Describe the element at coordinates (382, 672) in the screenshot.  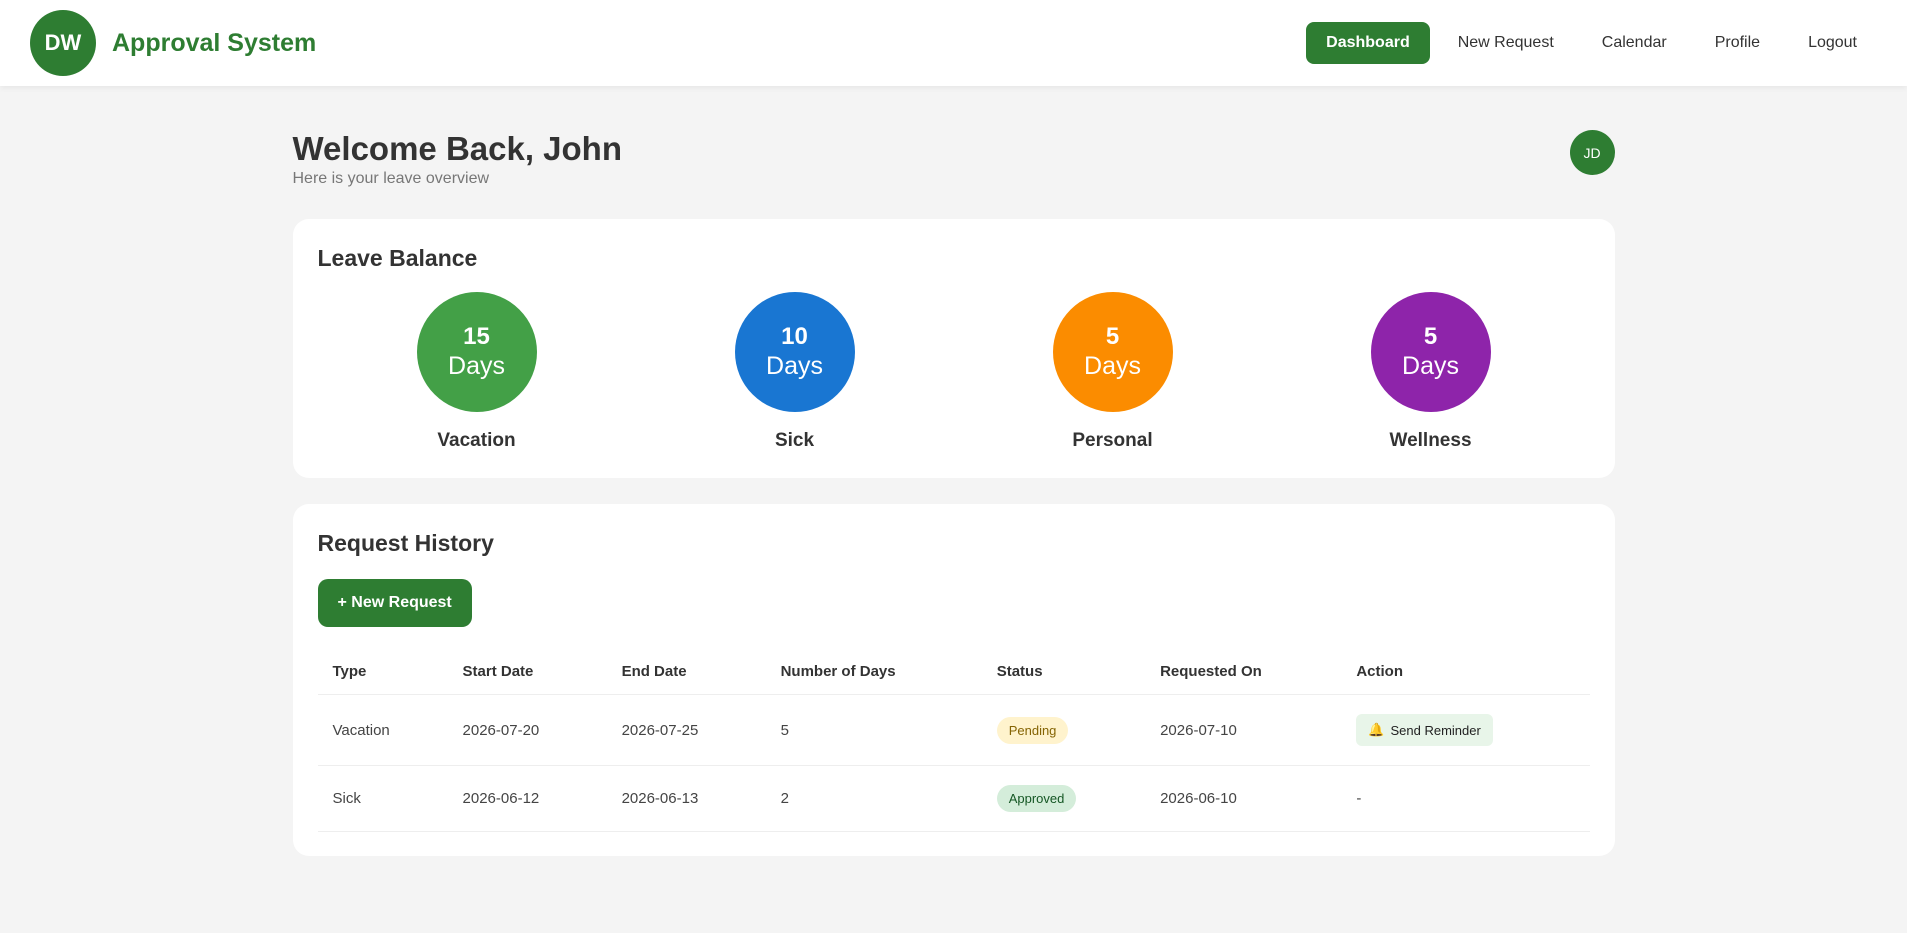
I see `column-header-type: Type` at that location.